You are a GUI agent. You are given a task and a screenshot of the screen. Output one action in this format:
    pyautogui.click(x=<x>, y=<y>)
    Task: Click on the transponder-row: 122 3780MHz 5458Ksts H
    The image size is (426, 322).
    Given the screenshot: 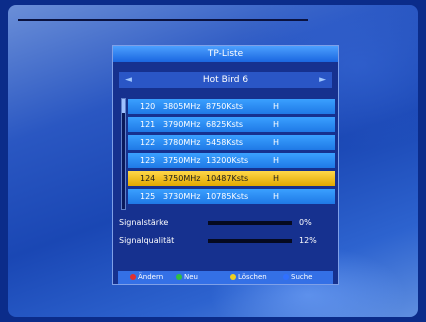 What is the action you would take?
    pyautogui.click(x=231, y=142)
    